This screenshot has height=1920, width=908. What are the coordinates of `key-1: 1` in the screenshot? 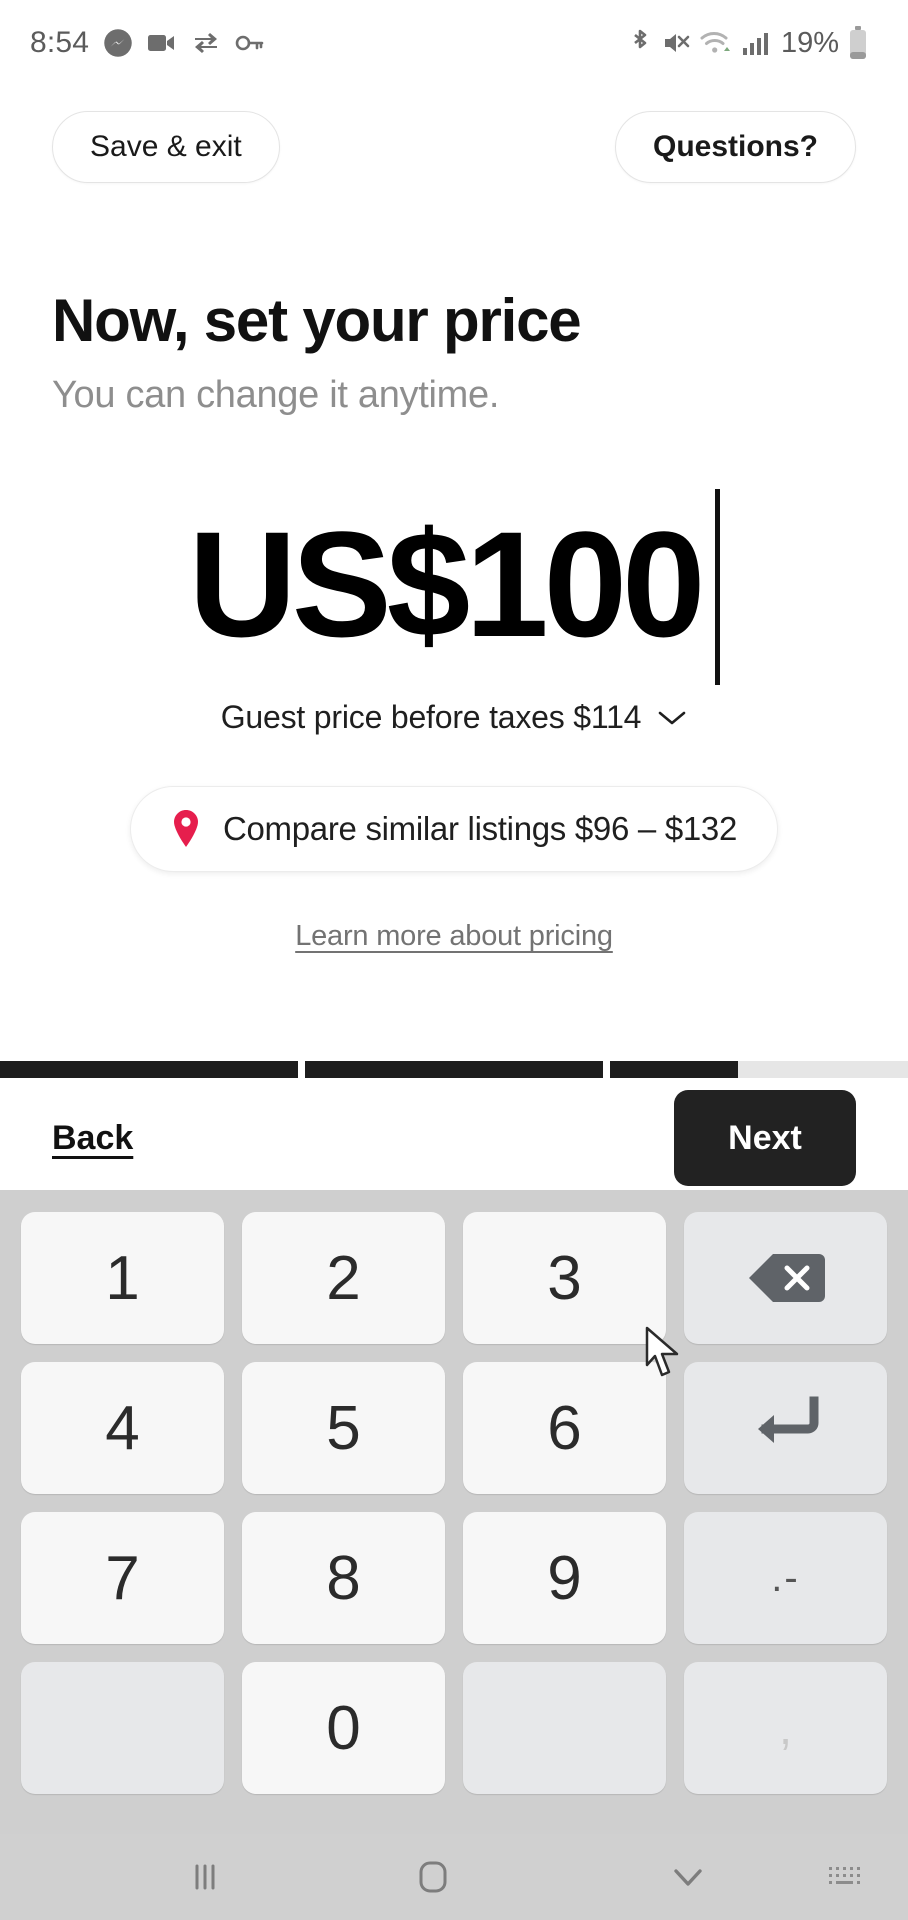 It's located at (122, 1278).